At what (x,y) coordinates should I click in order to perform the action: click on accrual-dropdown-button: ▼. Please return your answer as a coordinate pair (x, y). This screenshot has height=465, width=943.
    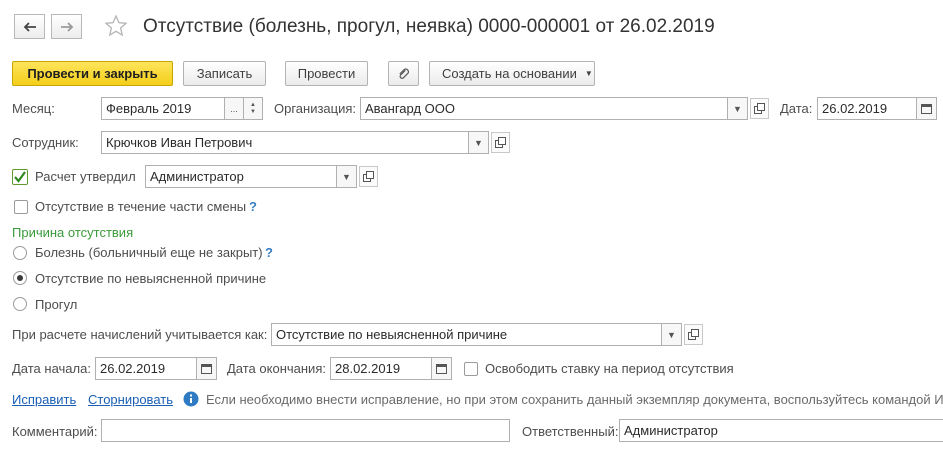
    Looking at the image, I should click on (671, 334).